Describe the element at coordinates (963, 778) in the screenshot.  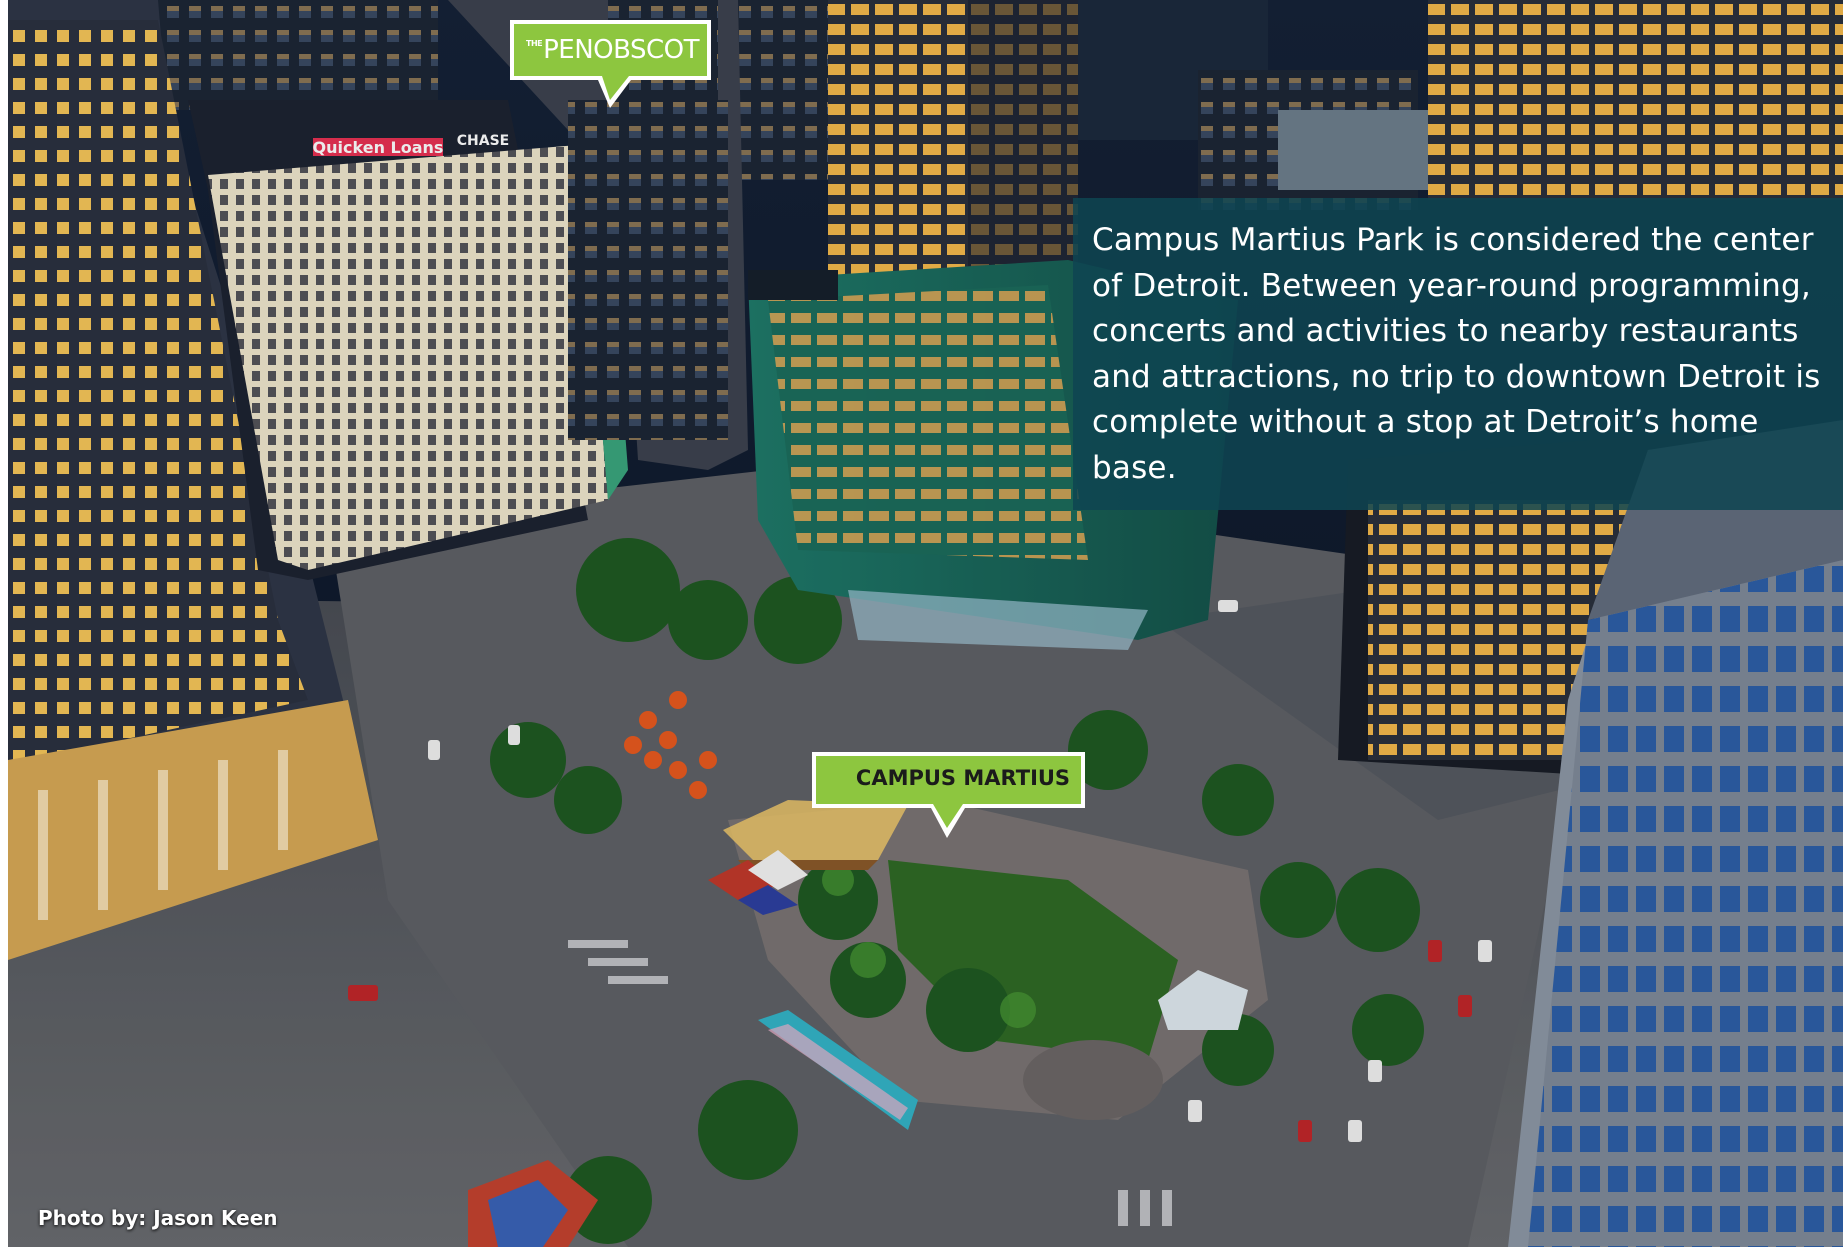
I see `campus-martius-label-text: CAMPUS MARTIUS` at that location.